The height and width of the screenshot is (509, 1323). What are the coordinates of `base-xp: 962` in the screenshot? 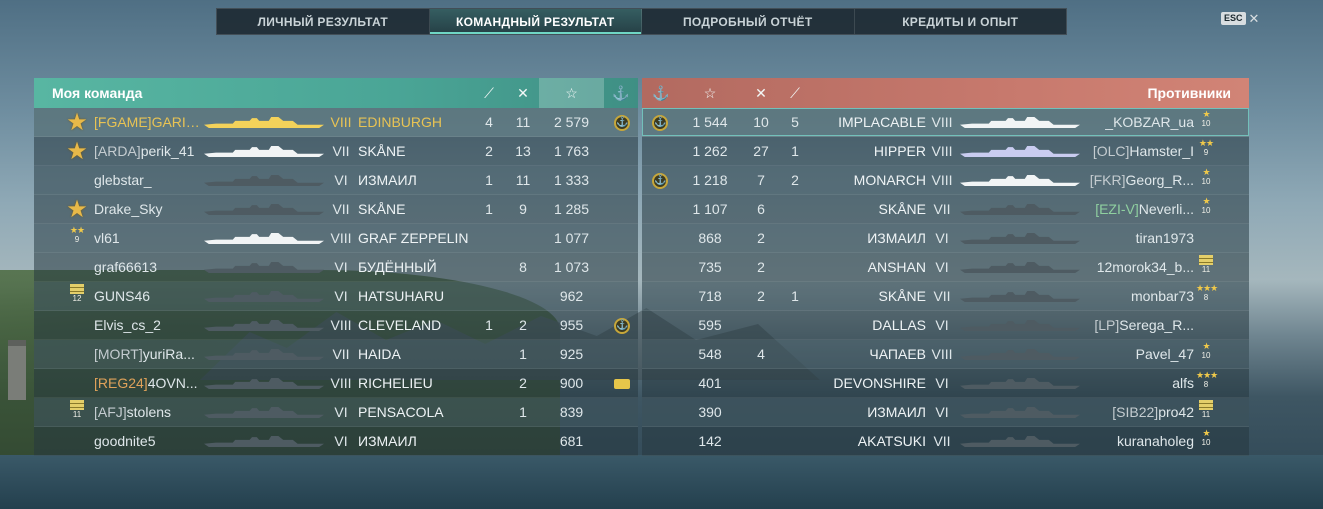 It's located at (571, 296).